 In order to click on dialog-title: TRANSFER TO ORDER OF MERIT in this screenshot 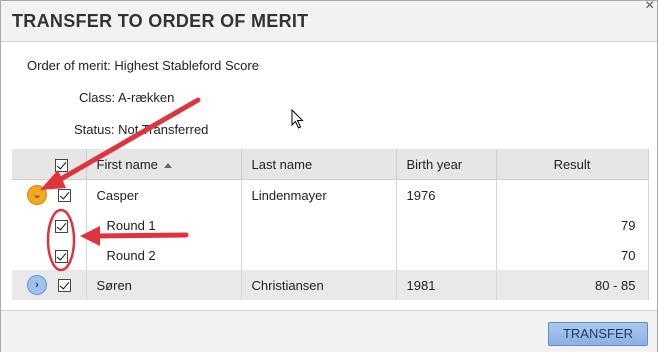, I will do `click(160, 21)`.